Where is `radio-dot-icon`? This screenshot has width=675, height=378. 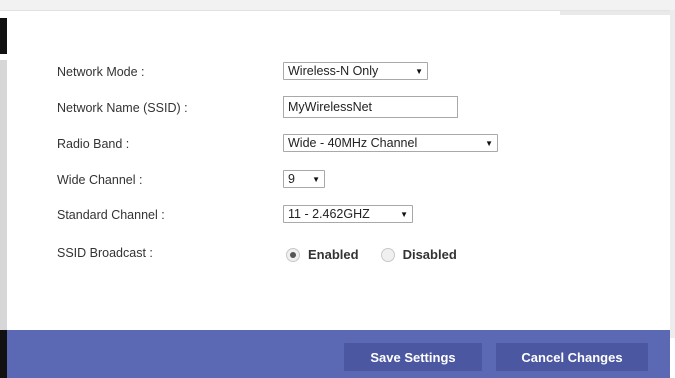
radio-dot-icon is located at coordinates (293, 254).